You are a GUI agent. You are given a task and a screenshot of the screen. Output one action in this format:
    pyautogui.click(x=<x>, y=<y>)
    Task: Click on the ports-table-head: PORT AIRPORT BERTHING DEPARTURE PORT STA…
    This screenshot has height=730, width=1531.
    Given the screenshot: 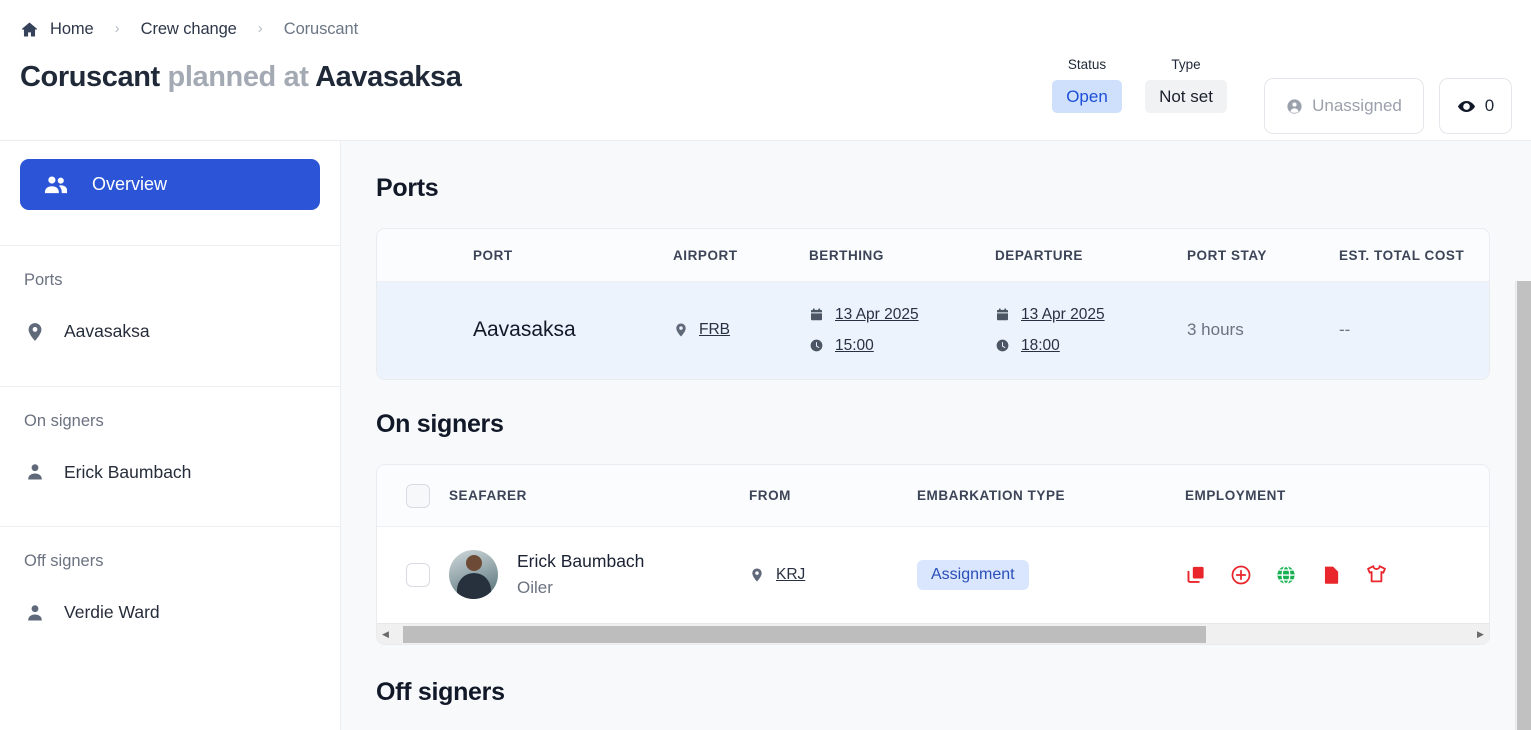 What is the action you would take?
    pyautogui.click(x=933, y=255)
    